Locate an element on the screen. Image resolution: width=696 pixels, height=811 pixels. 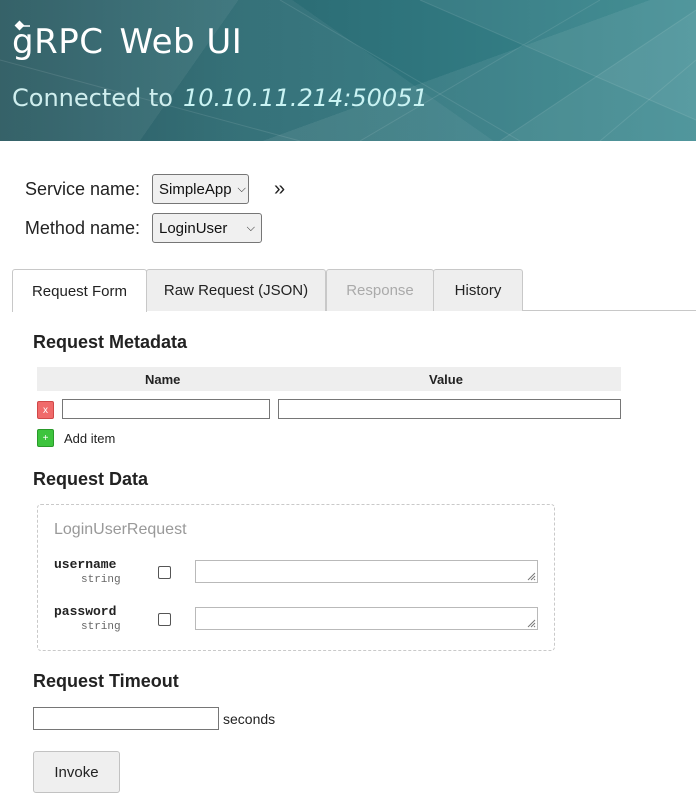
connected-label: Connected to is located at coordinates (92, 98).